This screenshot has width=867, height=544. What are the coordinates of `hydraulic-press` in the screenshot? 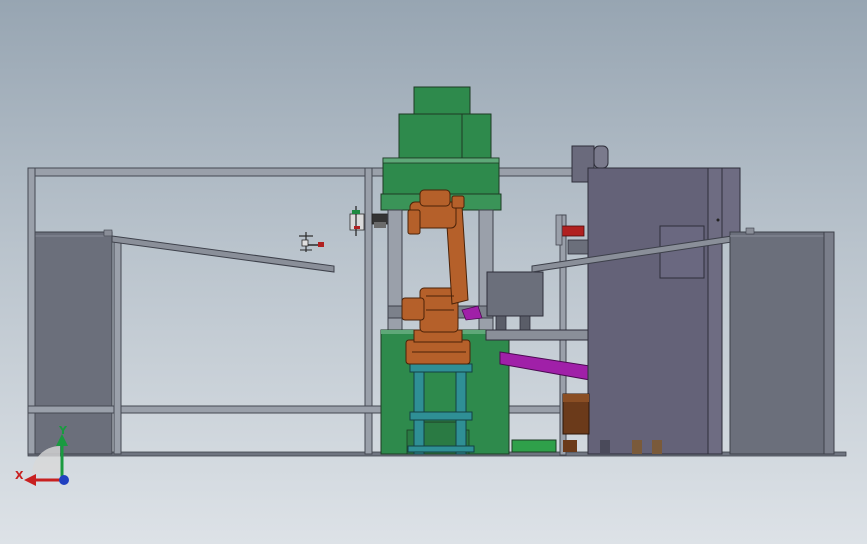 It's located at (445, 270).